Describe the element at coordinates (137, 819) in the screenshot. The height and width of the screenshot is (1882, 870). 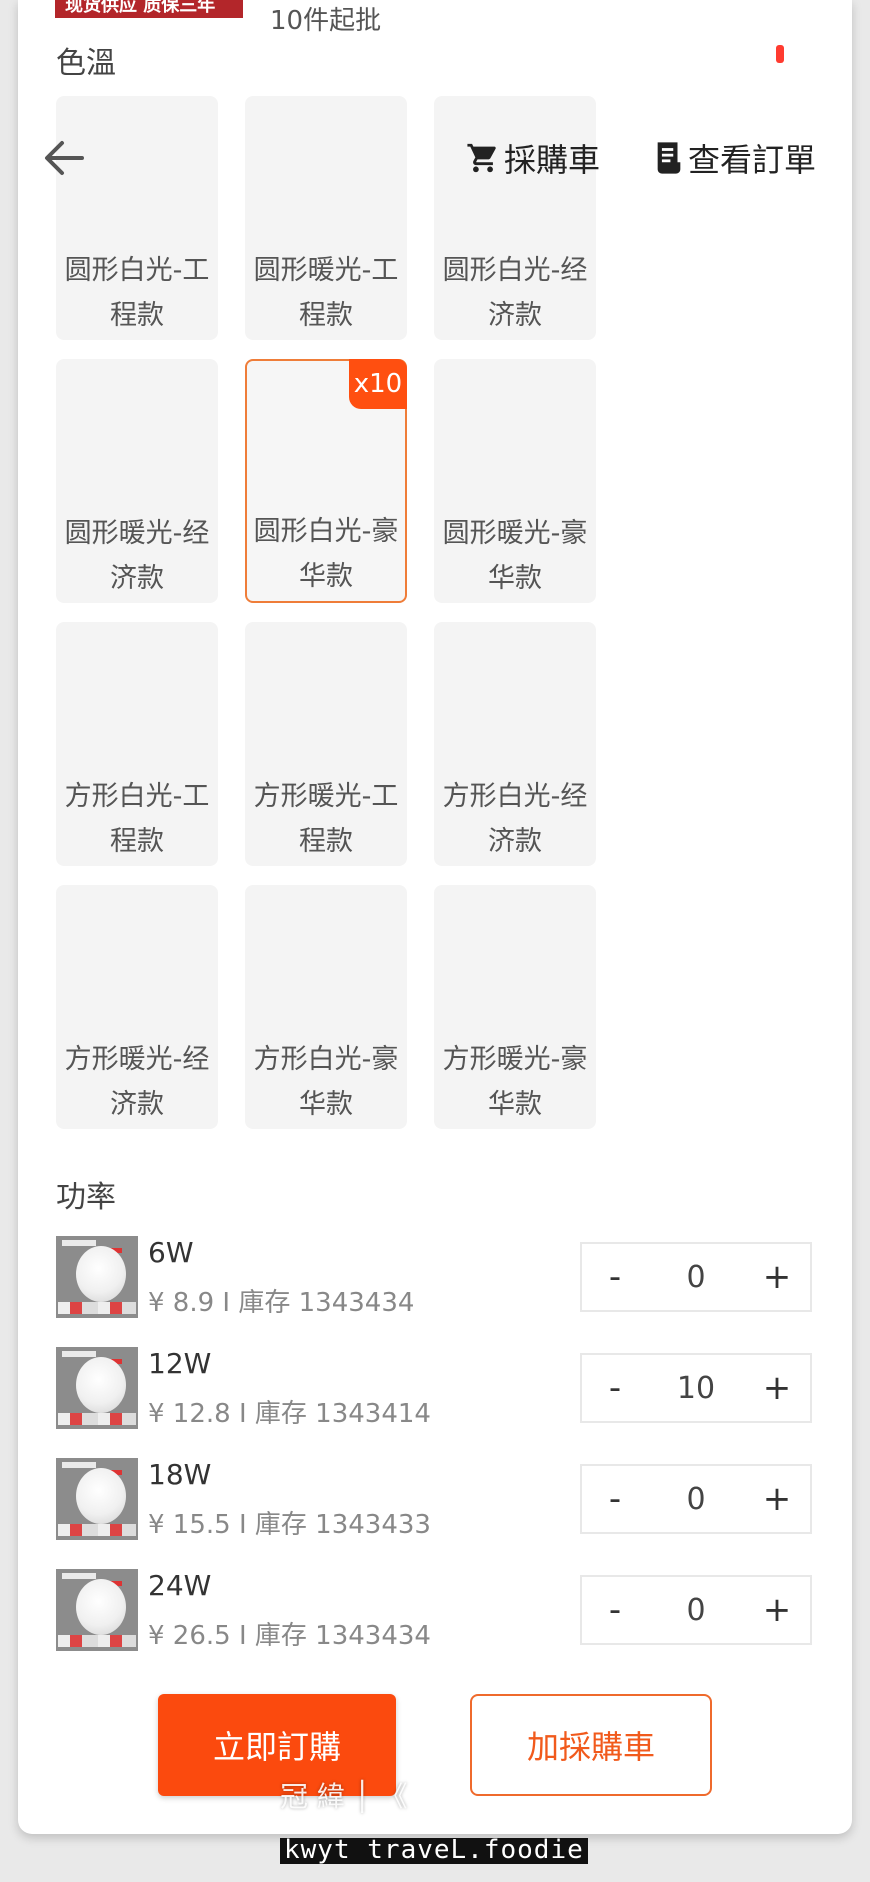
I see `option-label: 方形白光-工 程款` at that location.